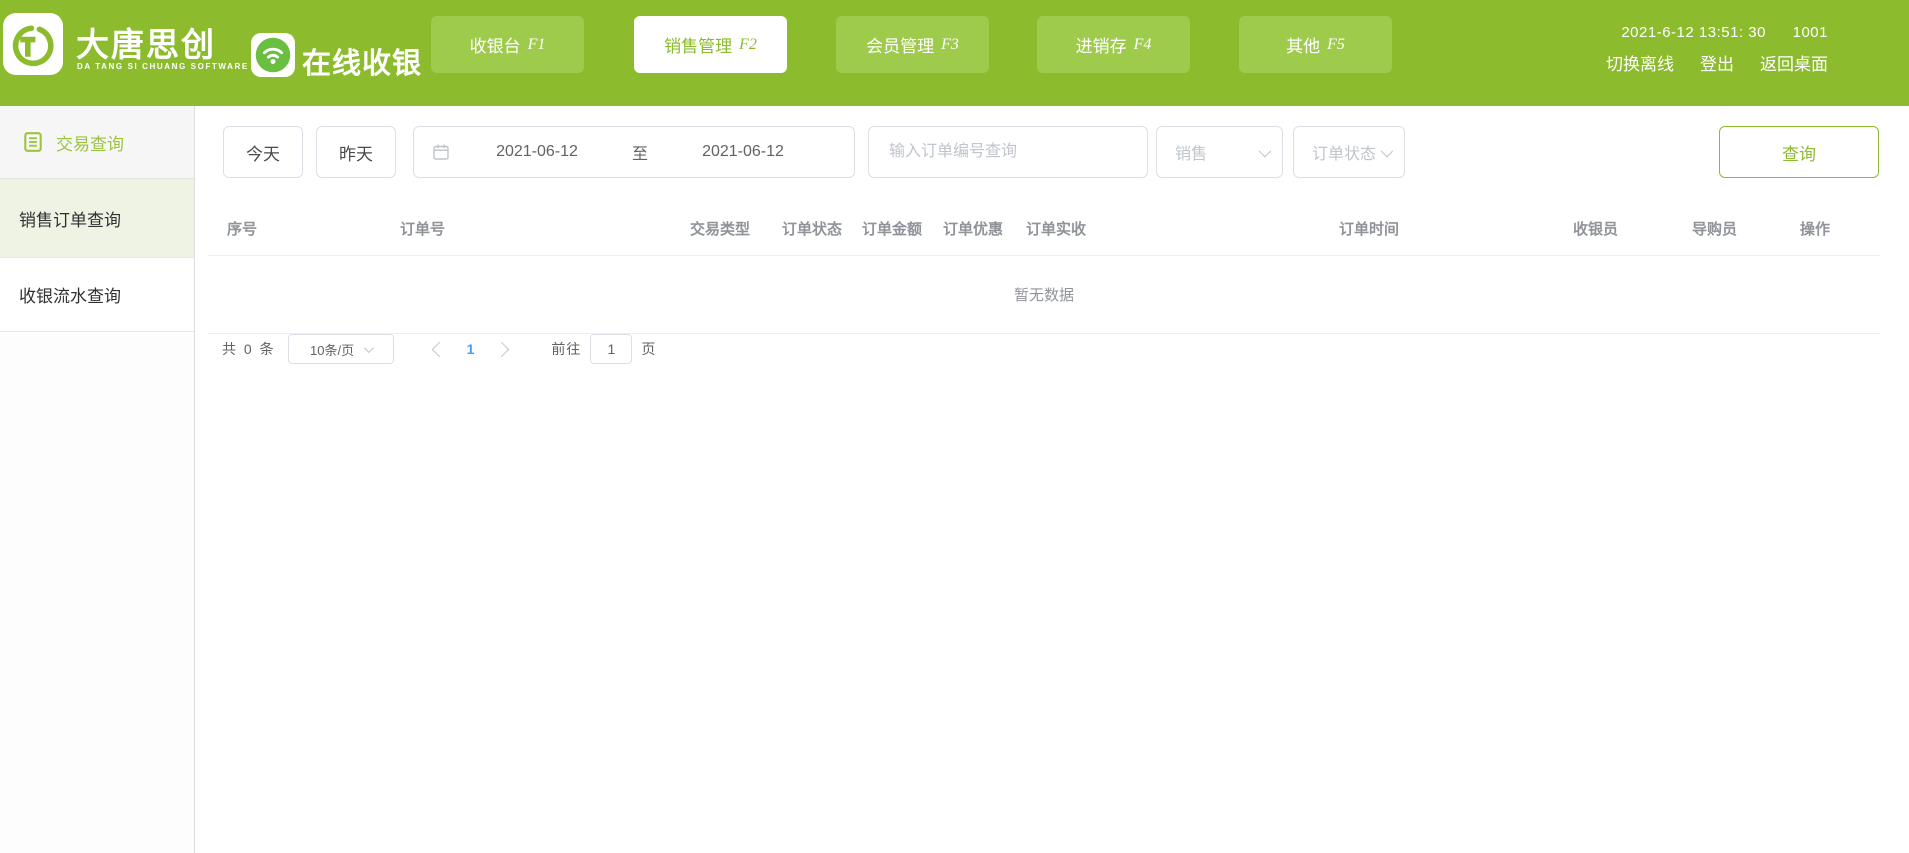 This screenshot has height=853, width=1909. What do you see at coordinates (892, 229) in the screenshot?
I see `column-header-order-amount: 订单金额` at bounding box center [892, 229].